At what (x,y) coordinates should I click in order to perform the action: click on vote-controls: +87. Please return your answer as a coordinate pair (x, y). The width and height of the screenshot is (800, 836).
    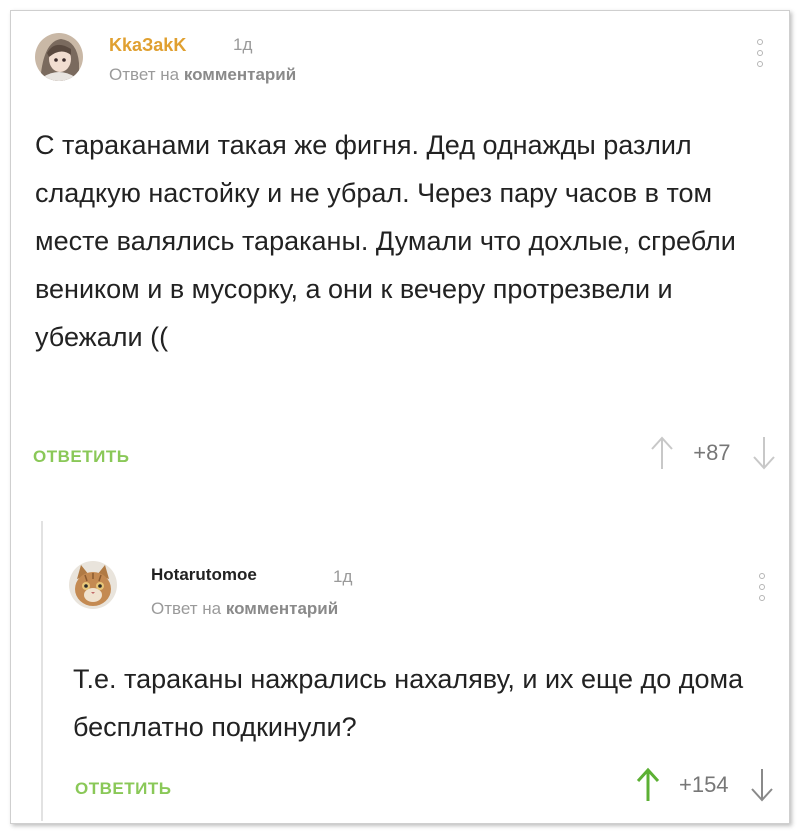
    Looking at the image, I should click on (713, 455).